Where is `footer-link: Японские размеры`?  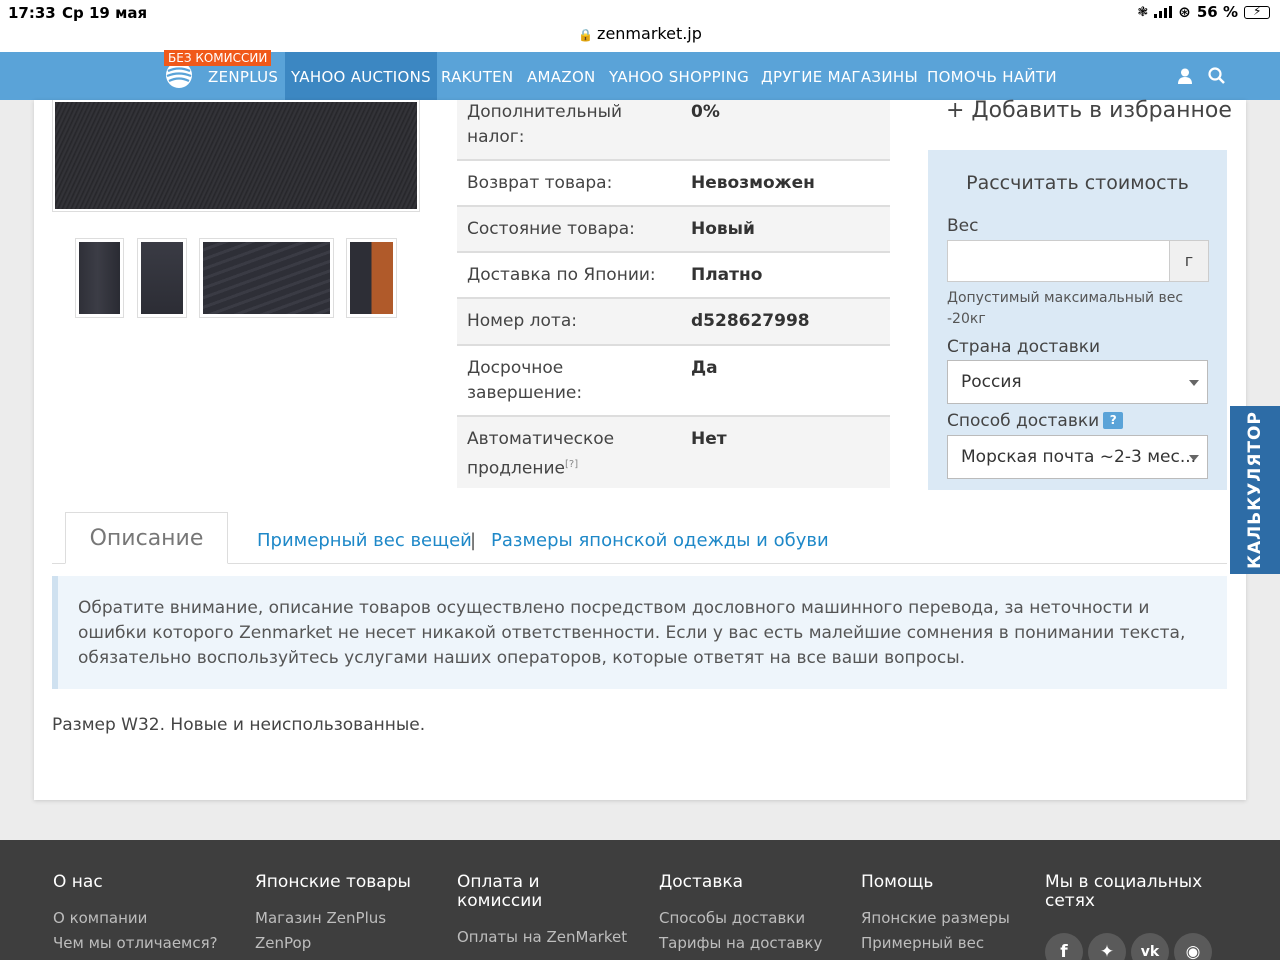
footer-link: Японские размеры is located at coordinates (935, 918).